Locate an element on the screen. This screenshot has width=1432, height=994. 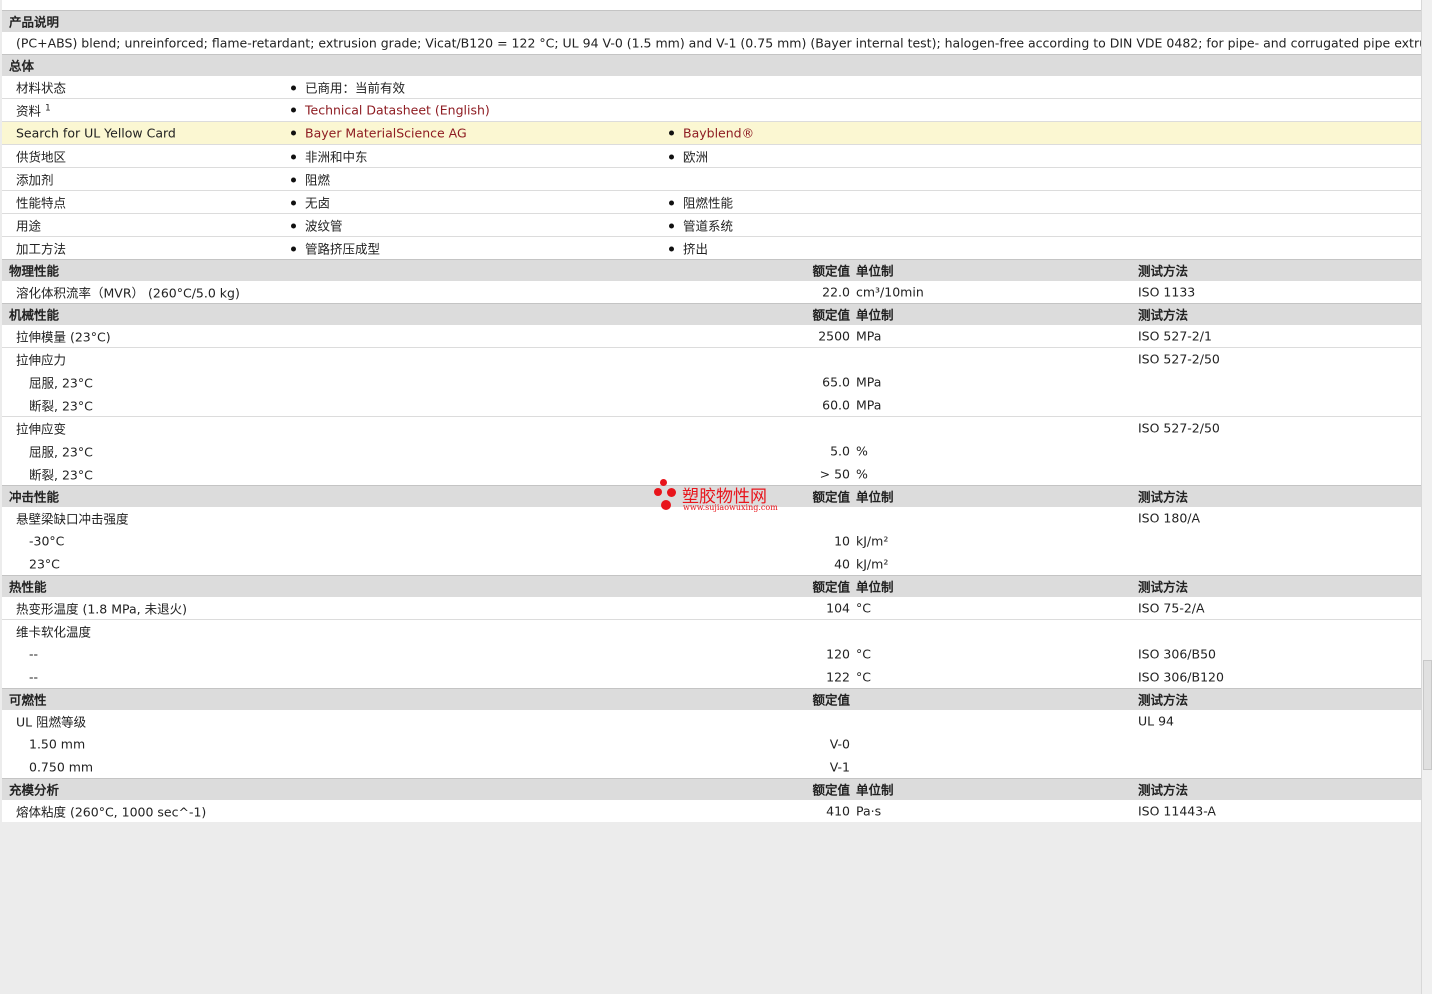
property-subrow: 屈服, 23°C 65.0 MPa is located at coordinates (711, 381).